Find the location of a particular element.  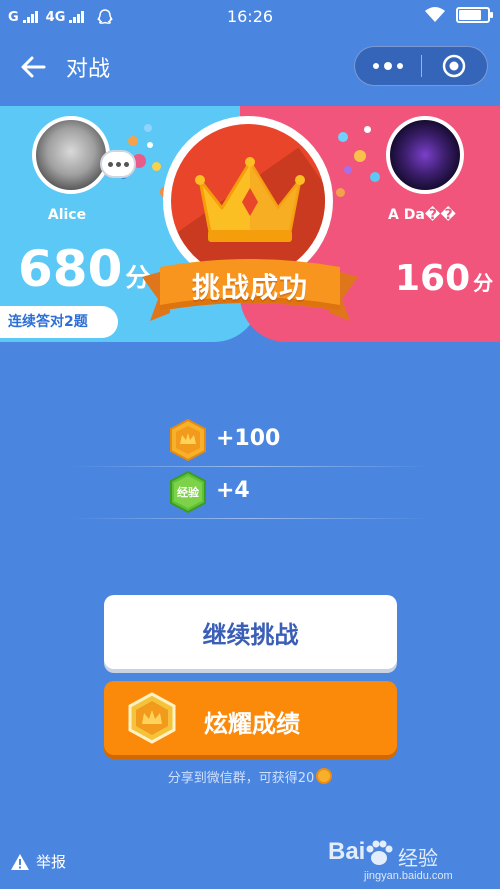

report-link: 举报 is located at coordinates (38, 861).